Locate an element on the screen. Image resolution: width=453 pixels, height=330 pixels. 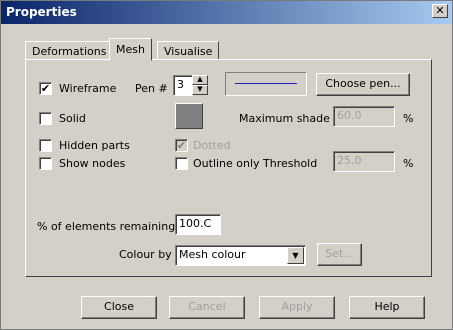
spin-up-icon: ▲ is located at coordinates (200, 80).